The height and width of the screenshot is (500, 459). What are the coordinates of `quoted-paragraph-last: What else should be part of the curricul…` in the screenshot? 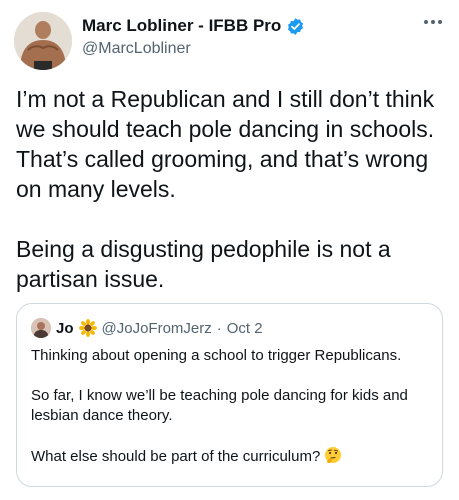 It's located at (231, 456).